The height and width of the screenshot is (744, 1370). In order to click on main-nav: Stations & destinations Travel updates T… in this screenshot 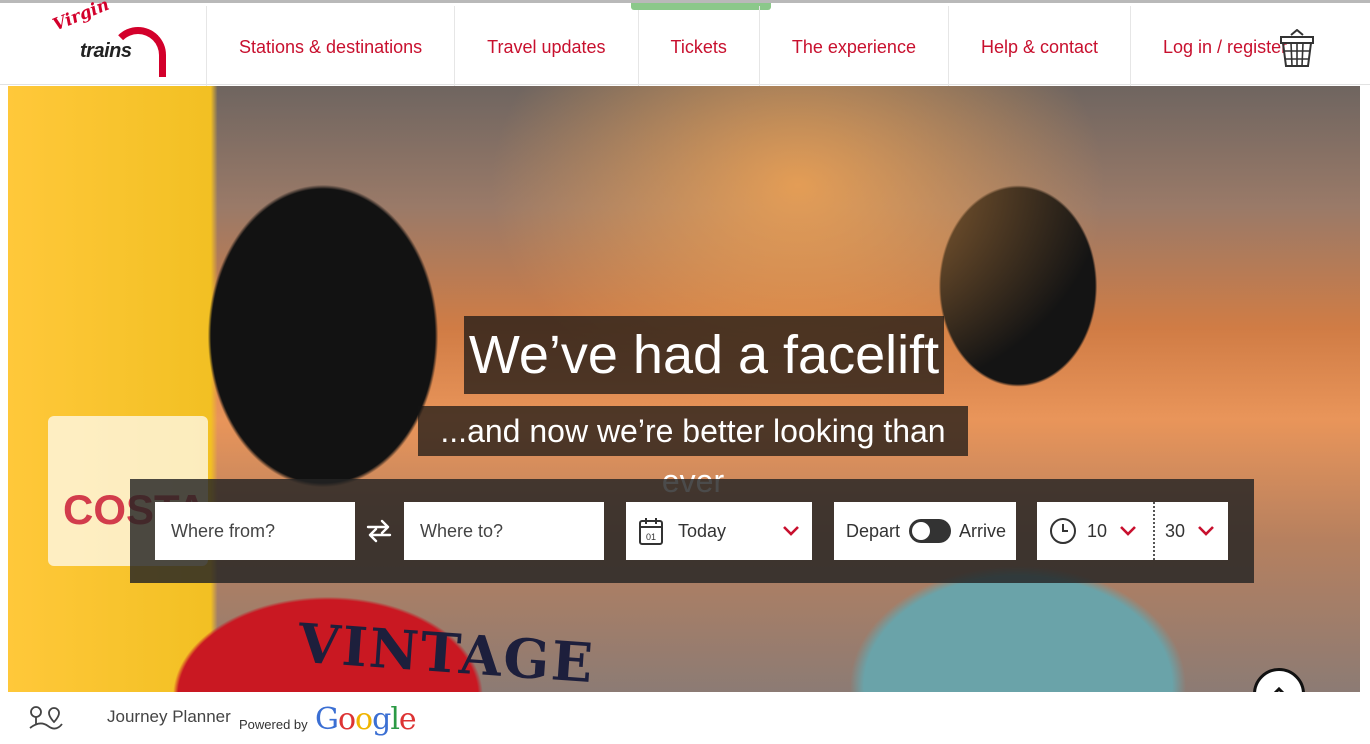, I will do `click(762, 45)`.